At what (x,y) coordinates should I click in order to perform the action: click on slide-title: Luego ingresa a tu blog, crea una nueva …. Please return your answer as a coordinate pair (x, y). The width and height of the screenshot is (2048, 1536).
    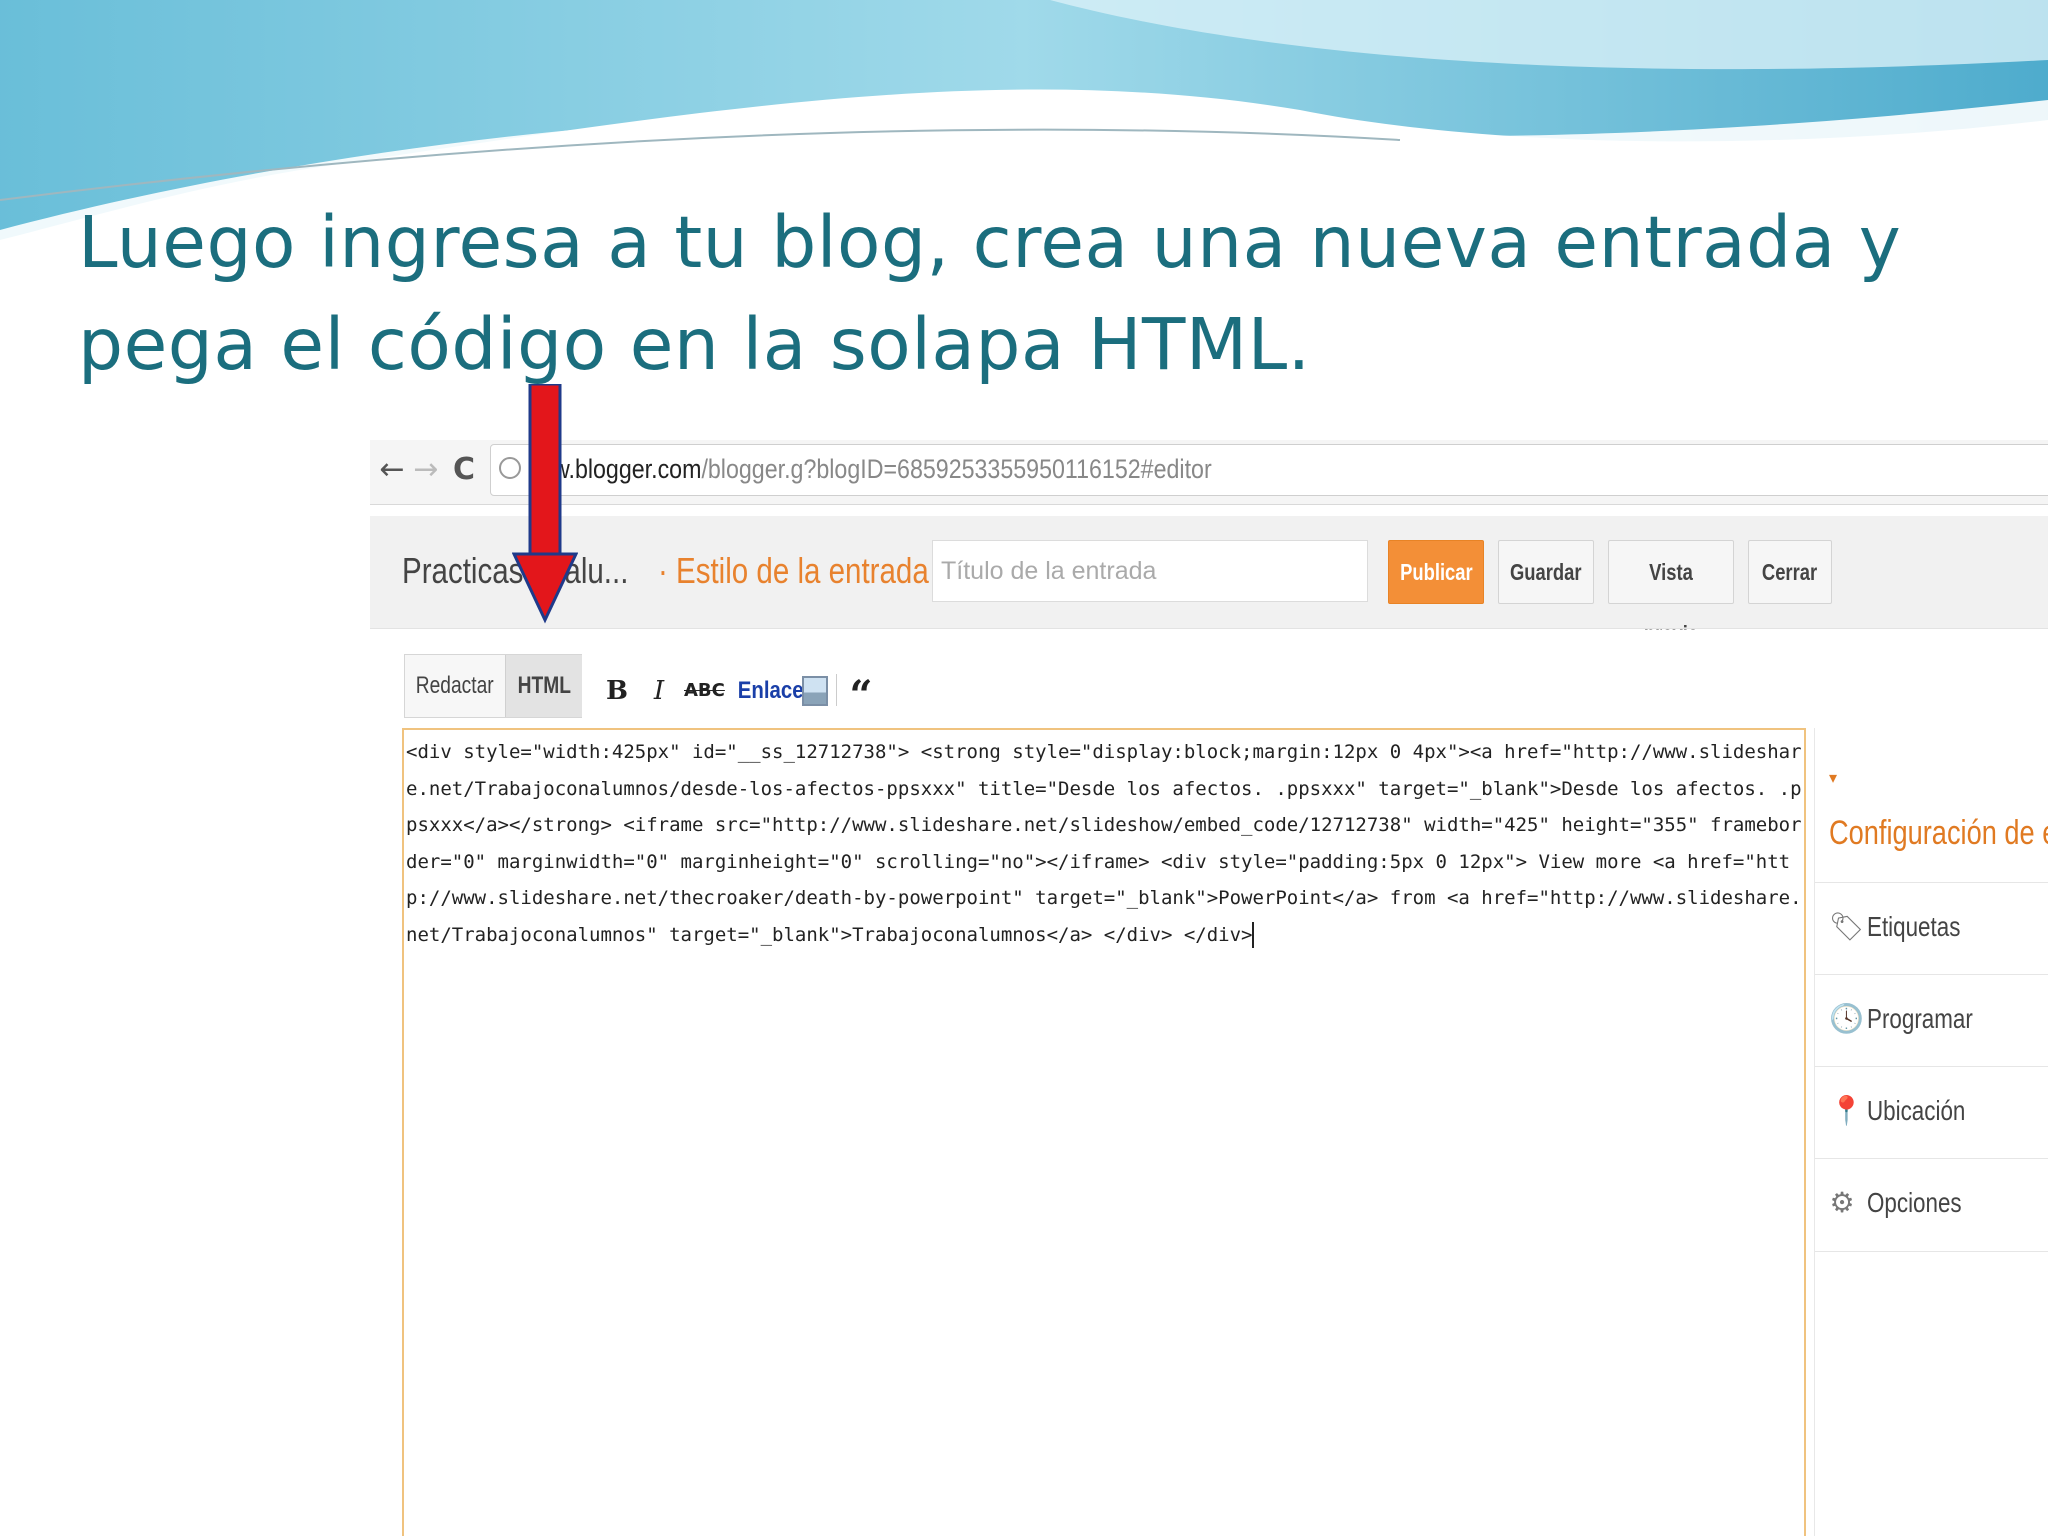
    Looking at the image, I should click on (990, 293).